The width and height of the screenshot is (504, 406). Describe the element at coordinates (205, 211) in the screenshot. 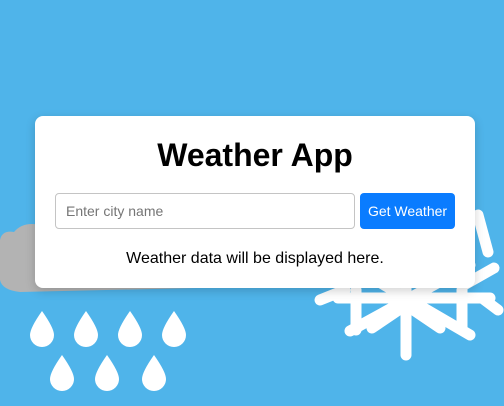

I see `city-input` at that location.